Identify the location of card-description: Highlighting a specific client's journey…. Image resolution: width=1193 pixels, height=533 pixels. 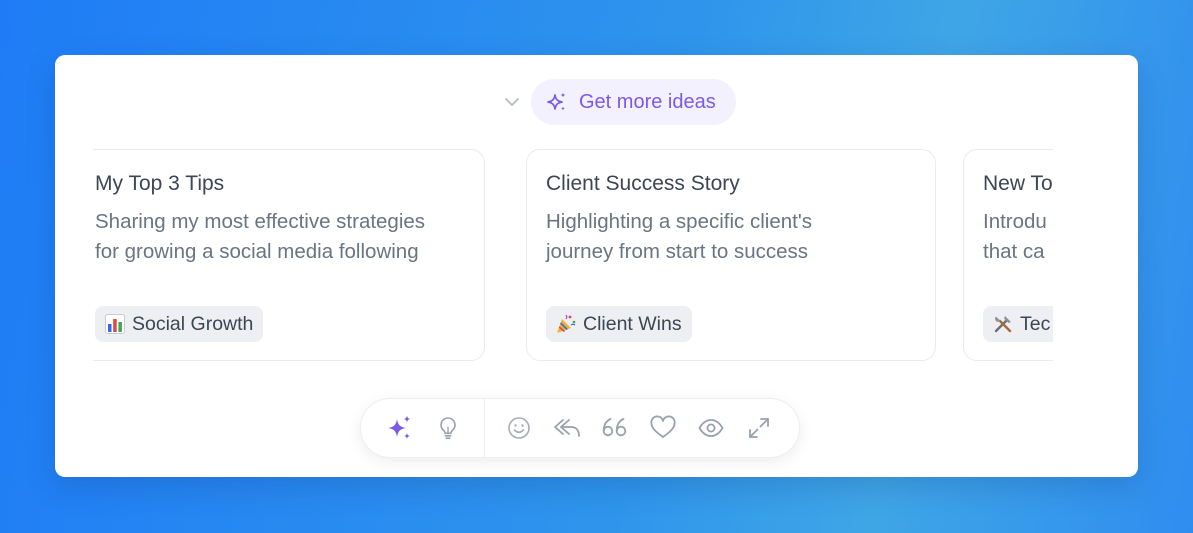
(736, 237).